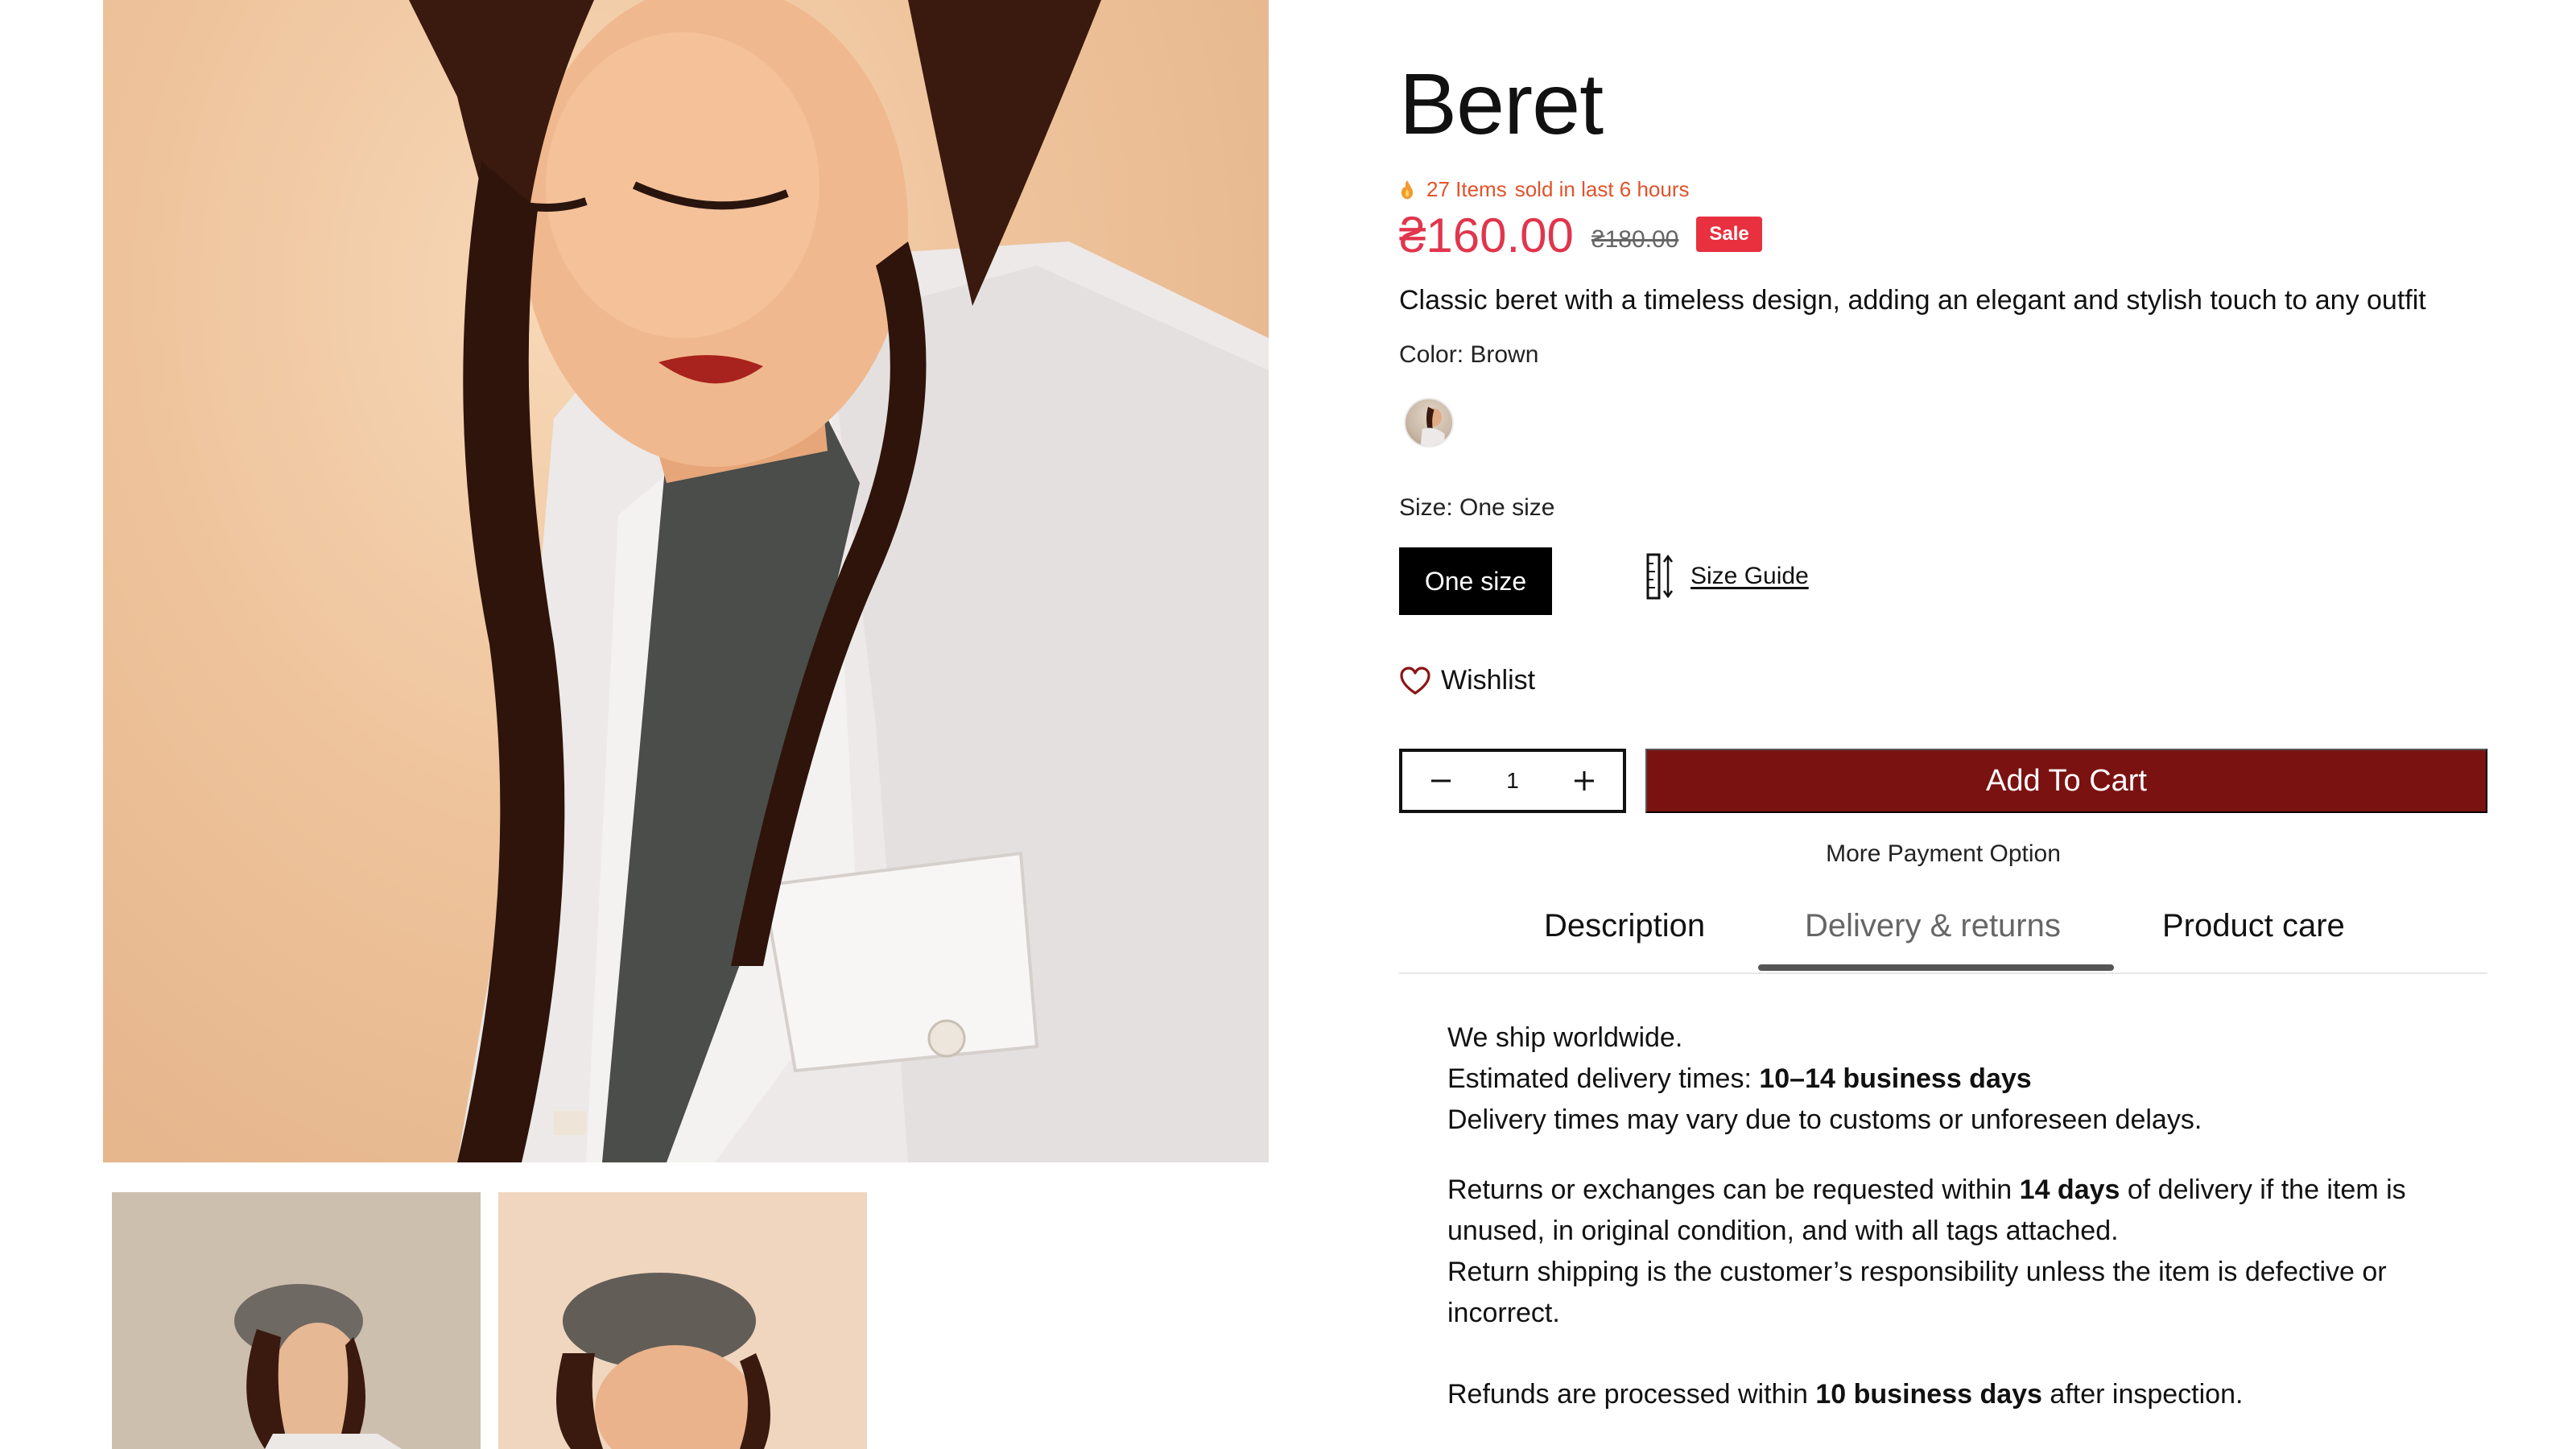 The image size is (2576, 1449). What do you see at coordinates (1580, 235) in the screenshot?
I see `price-row: ₴160.00 ₴180.00 Sale` at bounding box center [1580, 235].